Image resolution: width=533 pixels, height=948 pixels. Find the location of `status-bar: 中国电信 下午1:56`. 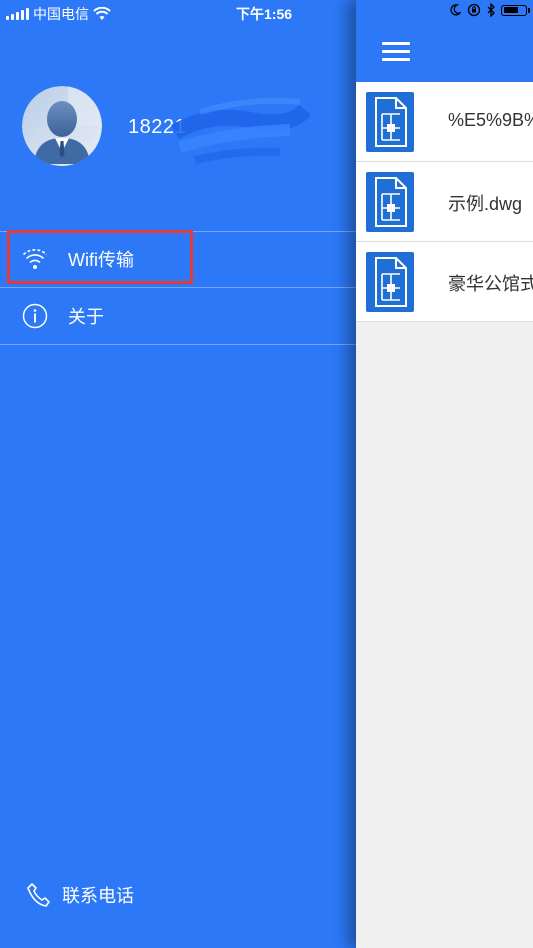

status-bar: 中国电信 下午1:56 is located at coordinates (266, 13).